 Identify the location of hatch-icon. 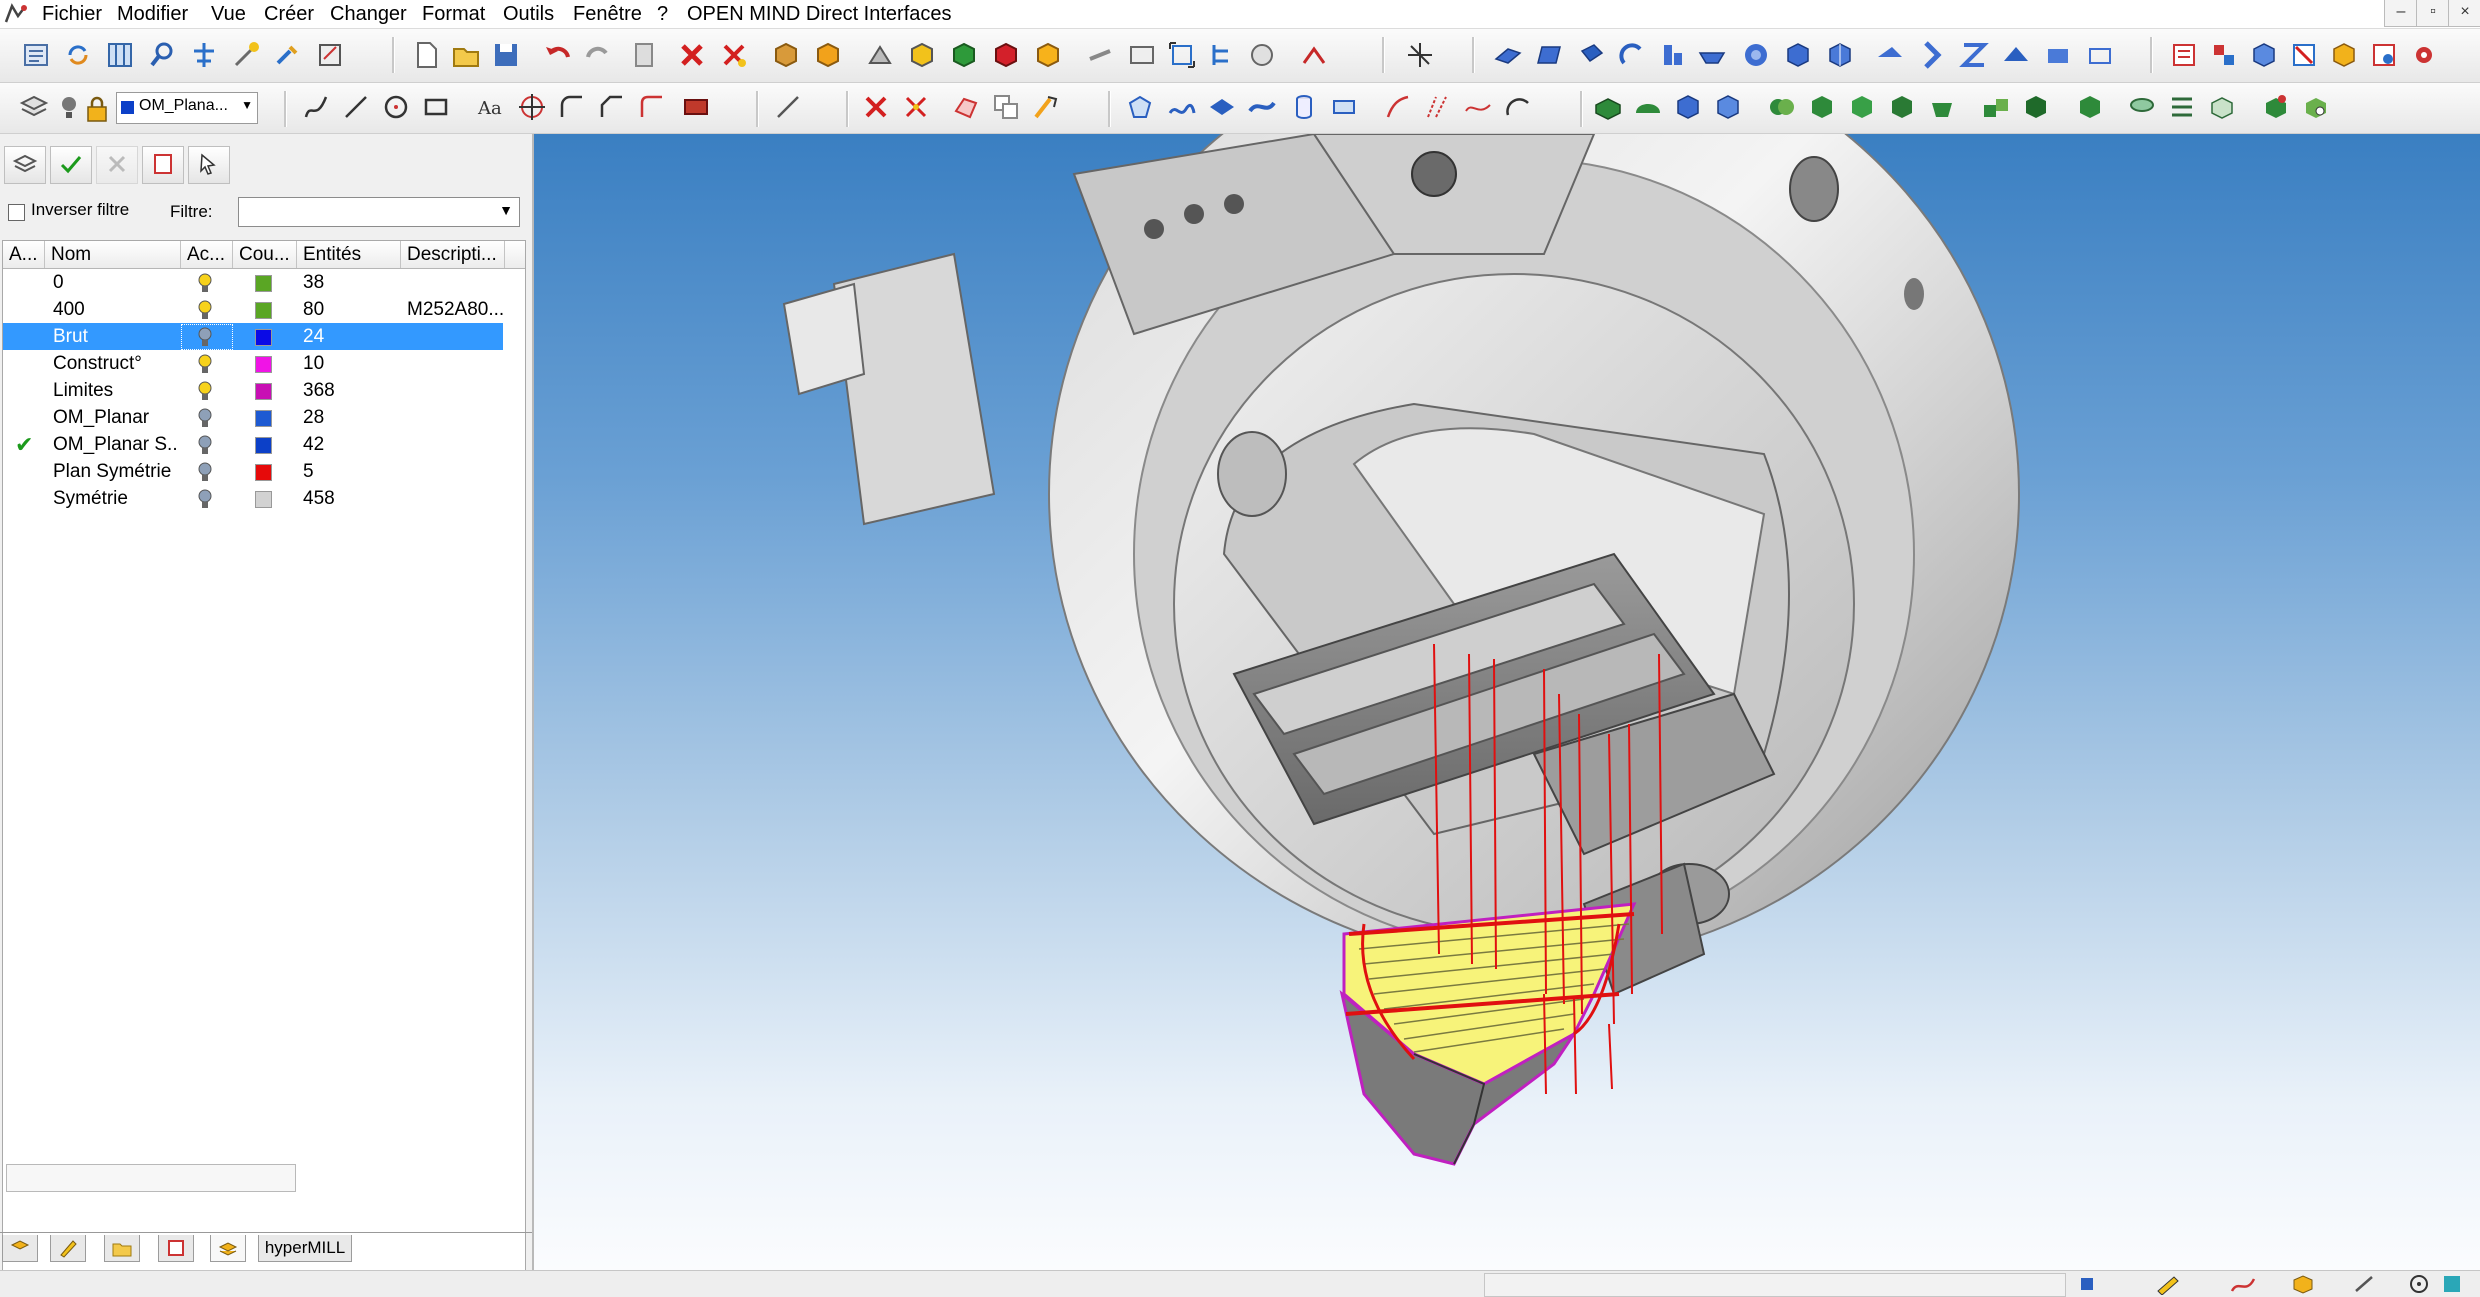
(696, 107).